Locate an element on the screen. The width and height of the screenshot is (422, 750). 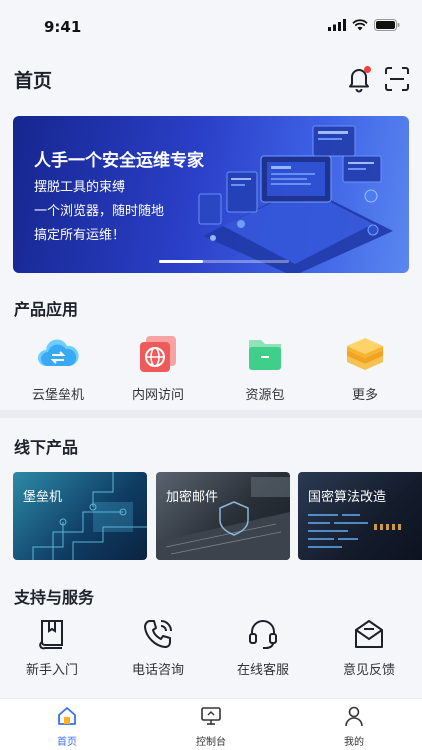
section-divider is located at coordinates (211, 414).